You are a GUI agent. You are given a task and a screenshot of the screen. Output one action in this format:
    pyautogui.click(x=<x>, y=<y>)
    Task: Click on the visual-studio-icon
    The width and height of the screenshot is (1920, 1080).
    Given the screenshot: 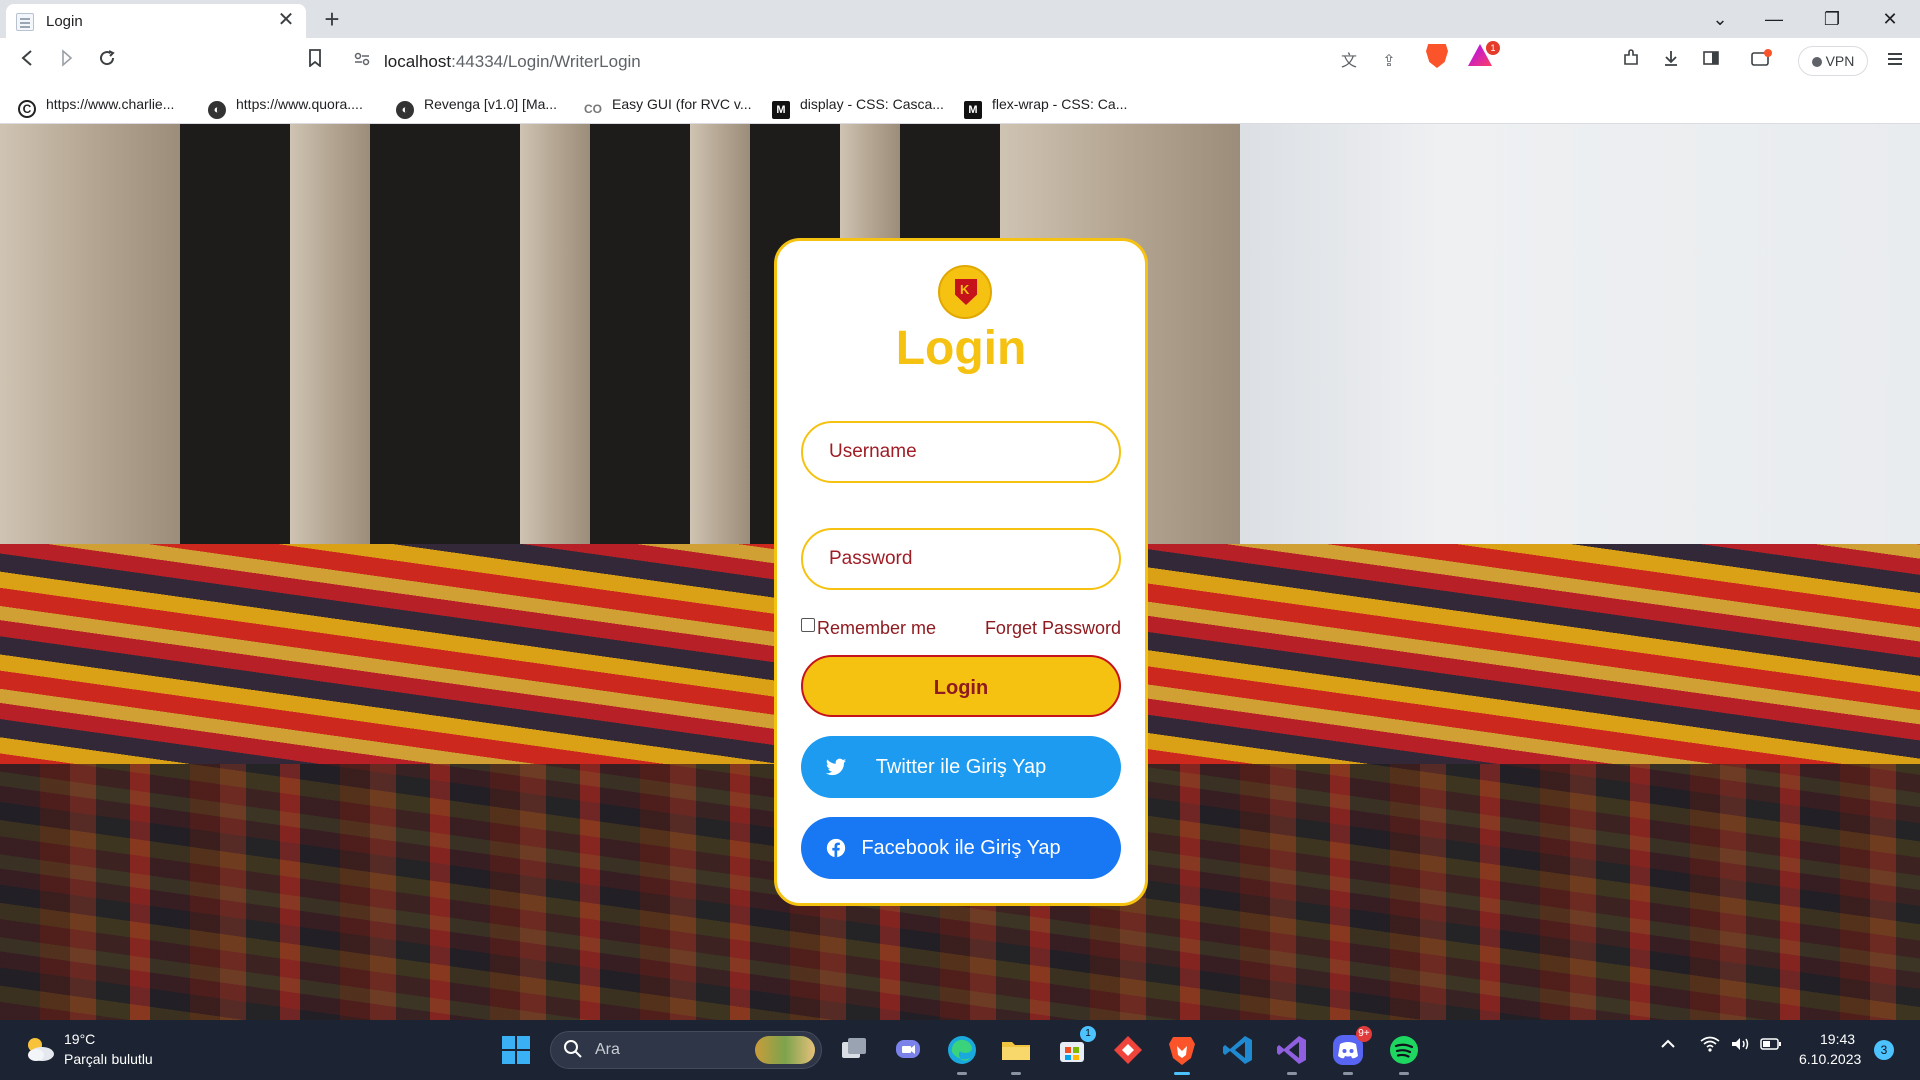 What is the action you would take?
    pyautogui.click(x=1292, y=1053)
    